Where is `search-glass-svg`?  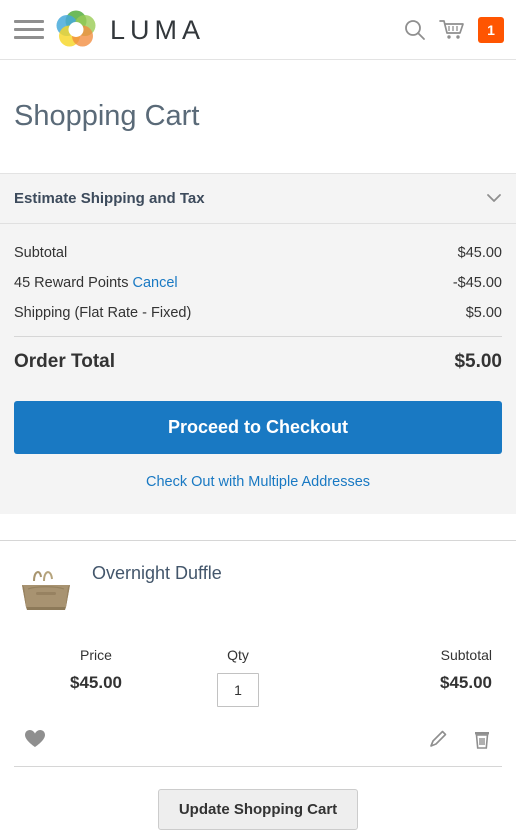
search-glass-svg is located at coordinates (415, 29).